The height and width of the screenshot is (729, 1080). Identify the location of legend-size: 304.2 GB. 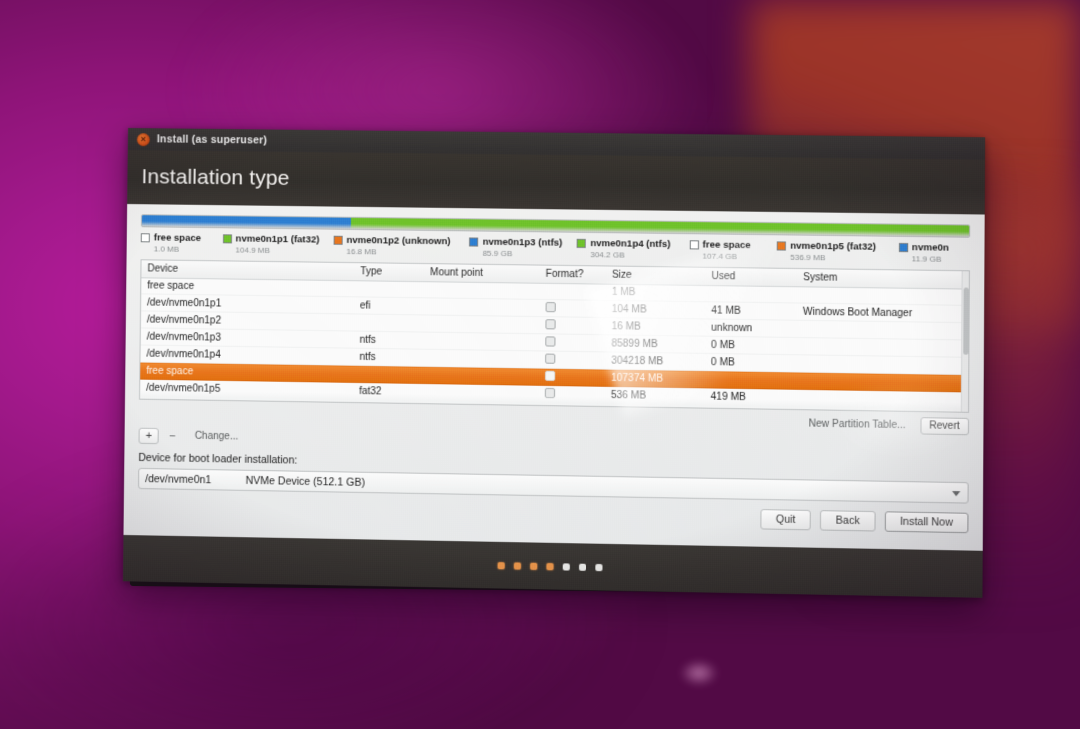
(607, 255).